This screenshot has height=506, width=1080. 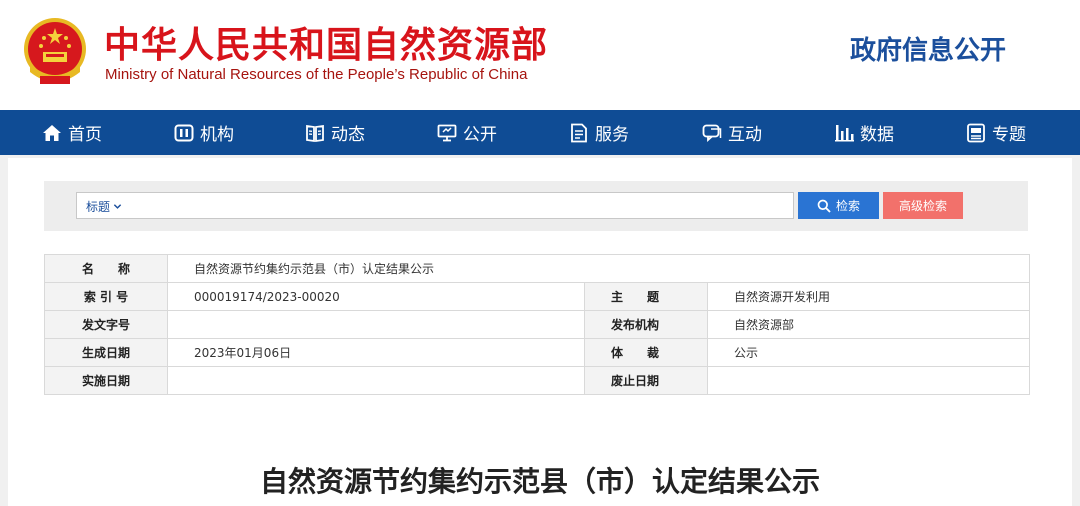 I want to click on name-value: 自然资源节约集约示范县（市）认定结果公示, so click(x=598, y=268).